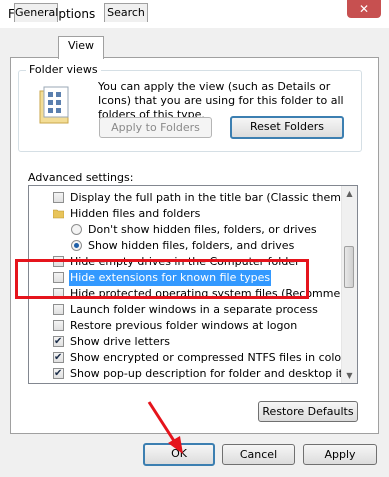  I want to click on list-item: Restore previous folder windows at logon, so click(185, 326).